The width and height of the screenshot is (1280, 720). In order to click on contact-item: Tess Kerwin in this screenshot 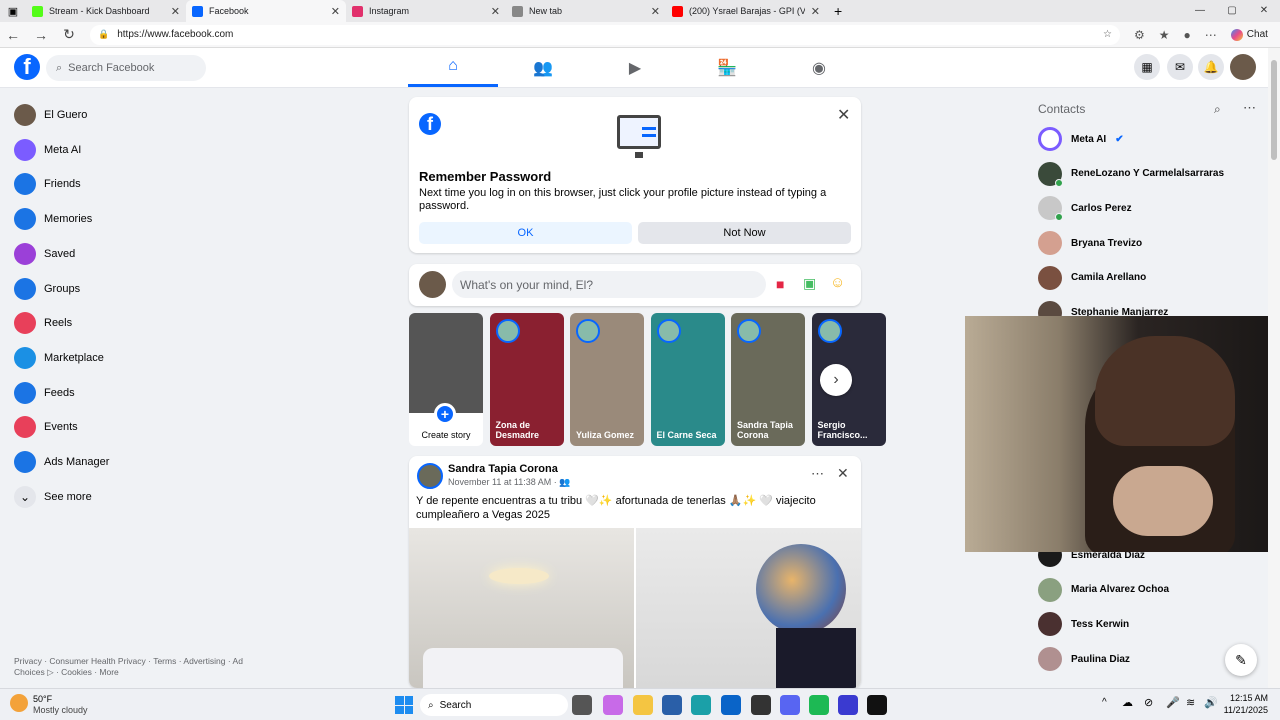, I will do `click(1148, 624)`.